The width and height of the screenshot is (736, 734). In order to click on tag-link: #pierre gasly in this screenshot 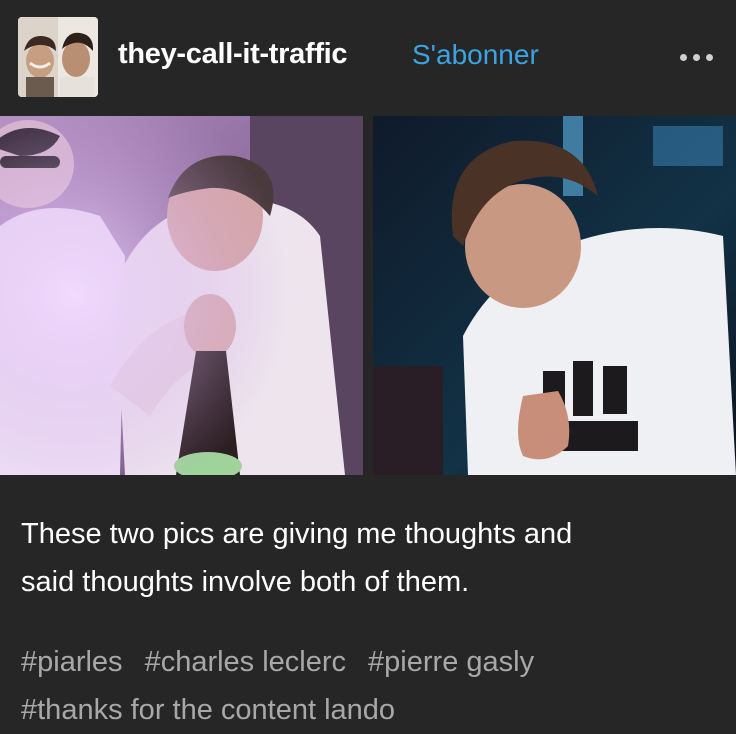, I will do `click(451, 662)`.